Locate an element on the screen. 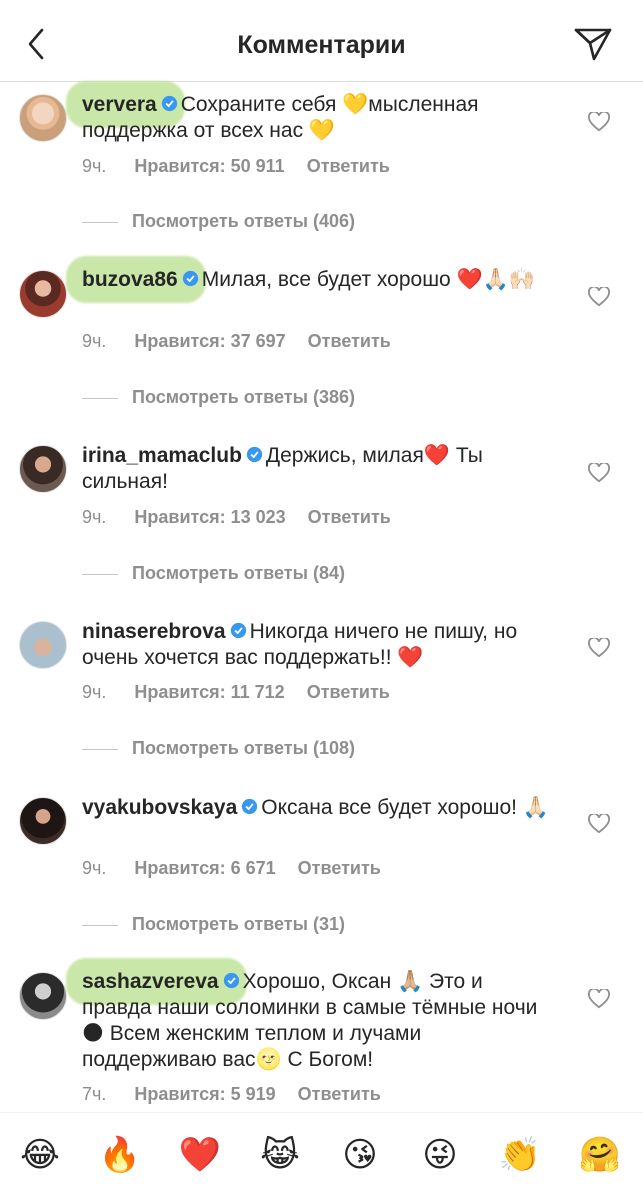 This screenshot has width=643, height=1201. comment-text: Оксана все будет хорошо! 🙏🏻 is located at coordinates (405, 807).